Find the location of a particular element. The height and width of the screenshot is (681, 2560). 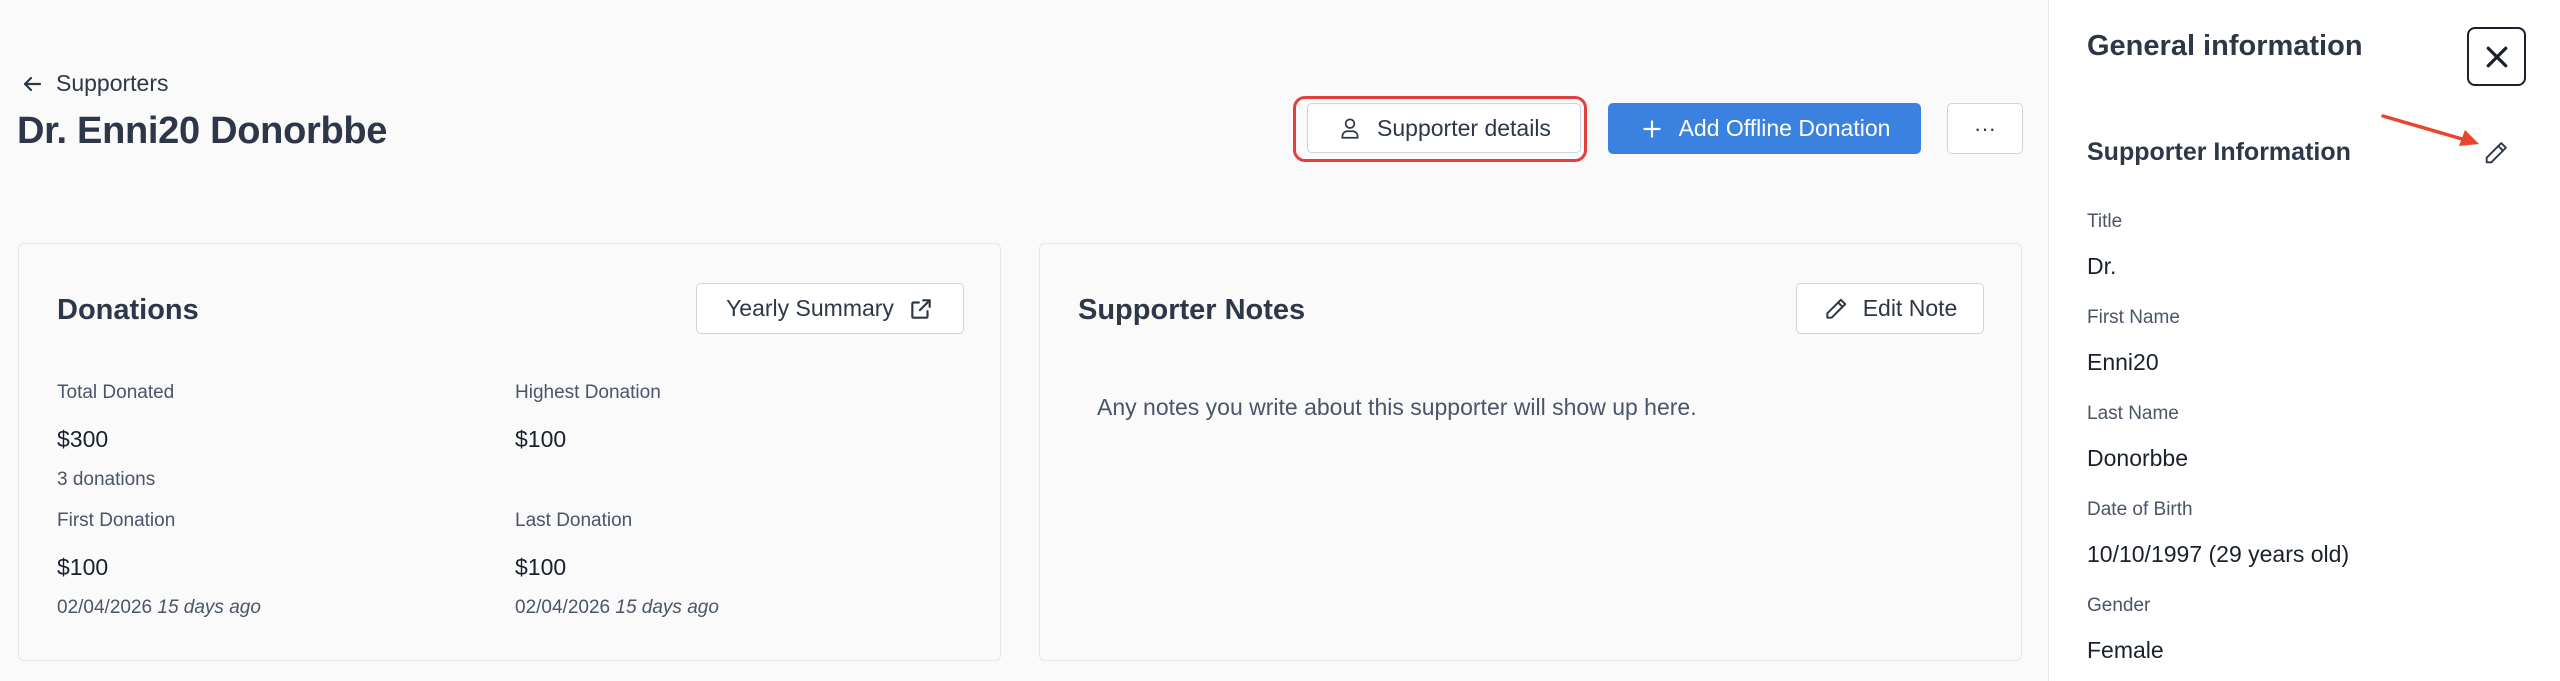

field-gender: Gender Female is located at coordinates (2125, 629).